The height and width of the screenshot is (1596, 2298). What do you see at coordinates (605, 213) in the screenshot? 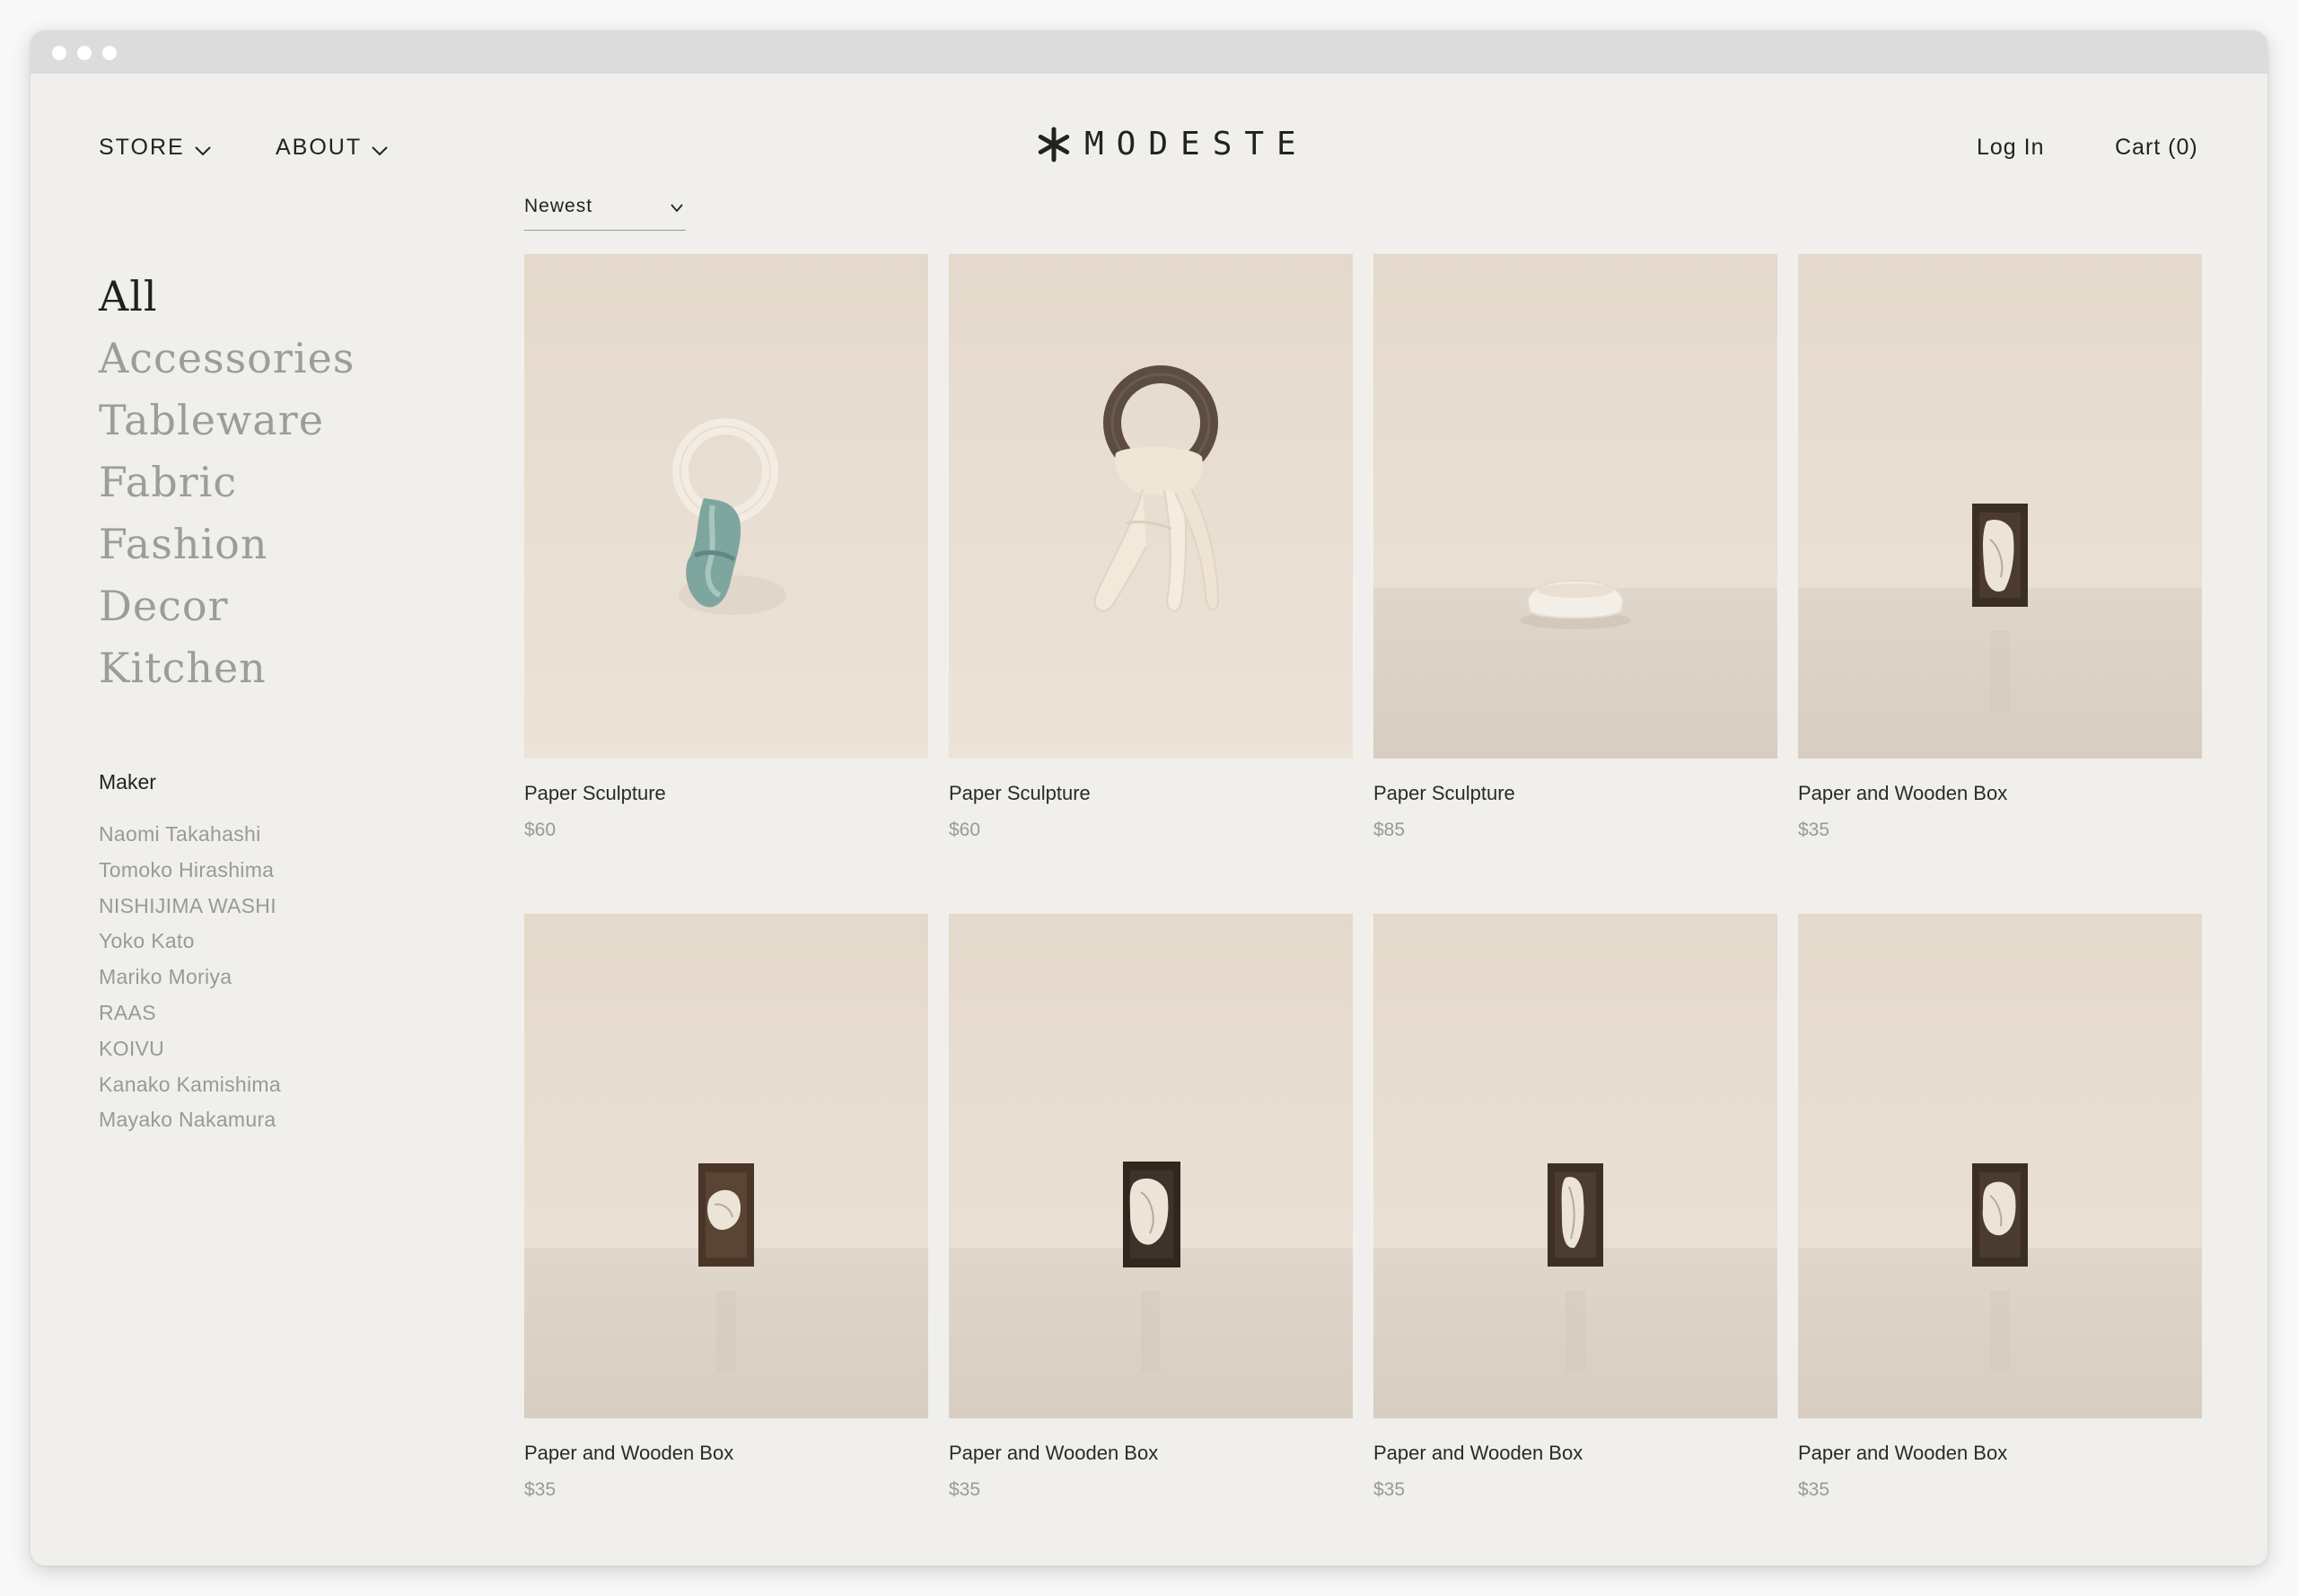
I see `sort-dropdown: Newest` at bounding box center [605, 213].